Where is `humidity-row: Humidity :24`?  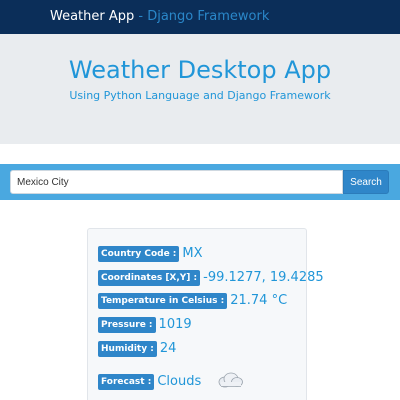 humidity-row: Humidity :24 is located at coordinates (137, 347).